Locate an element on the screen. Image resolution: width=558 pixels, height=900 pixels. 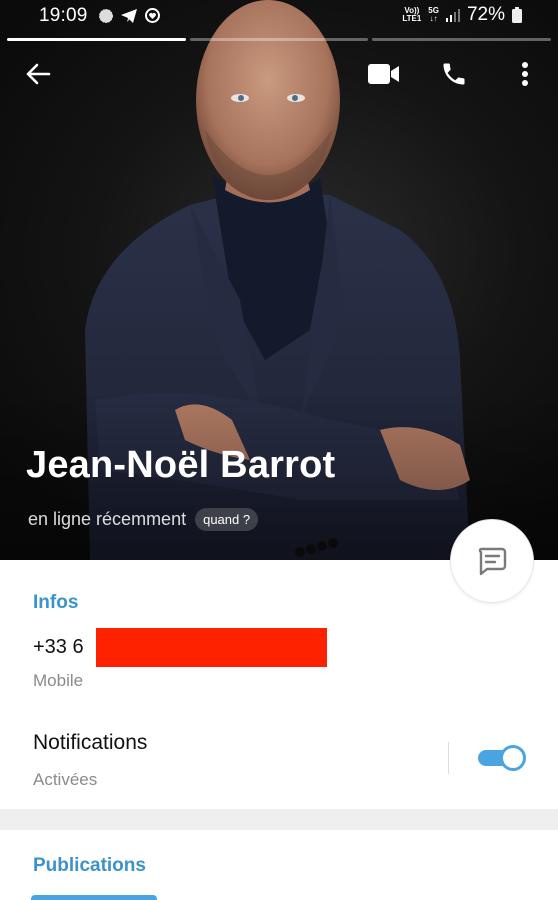
photo-progress-bars is located at coordinates (279, 40).